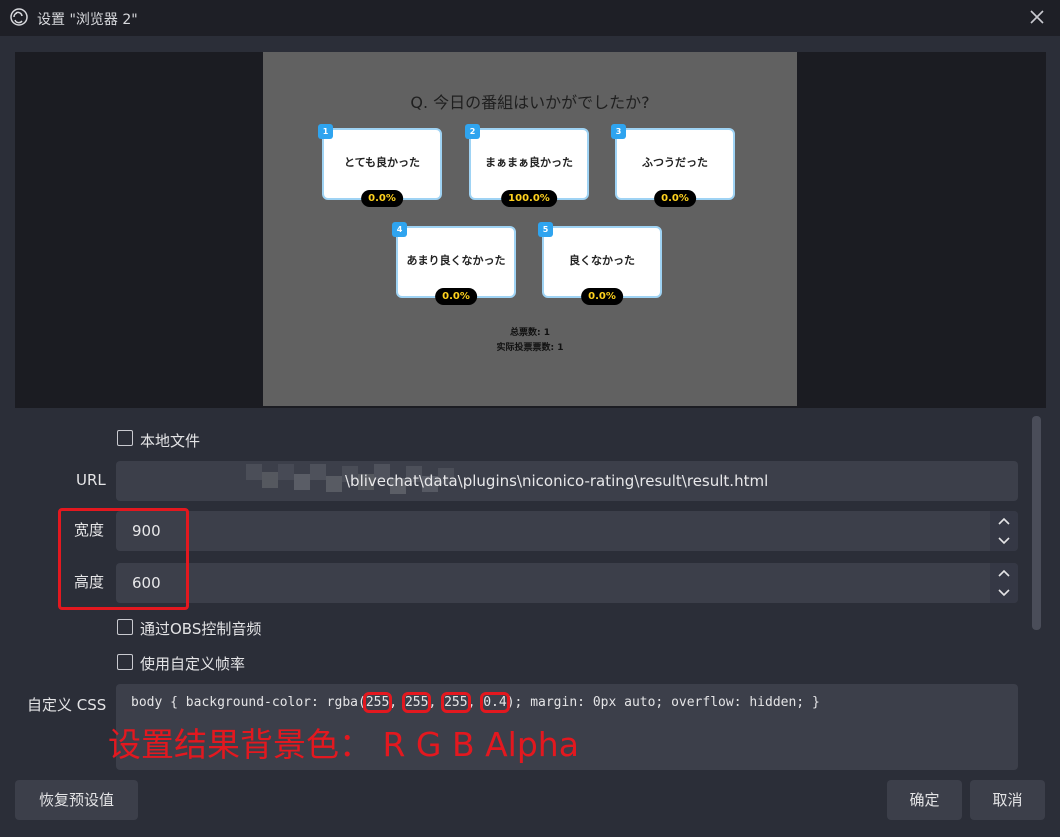  I want to click on cancel-button: 取消, so click(1007, 800).